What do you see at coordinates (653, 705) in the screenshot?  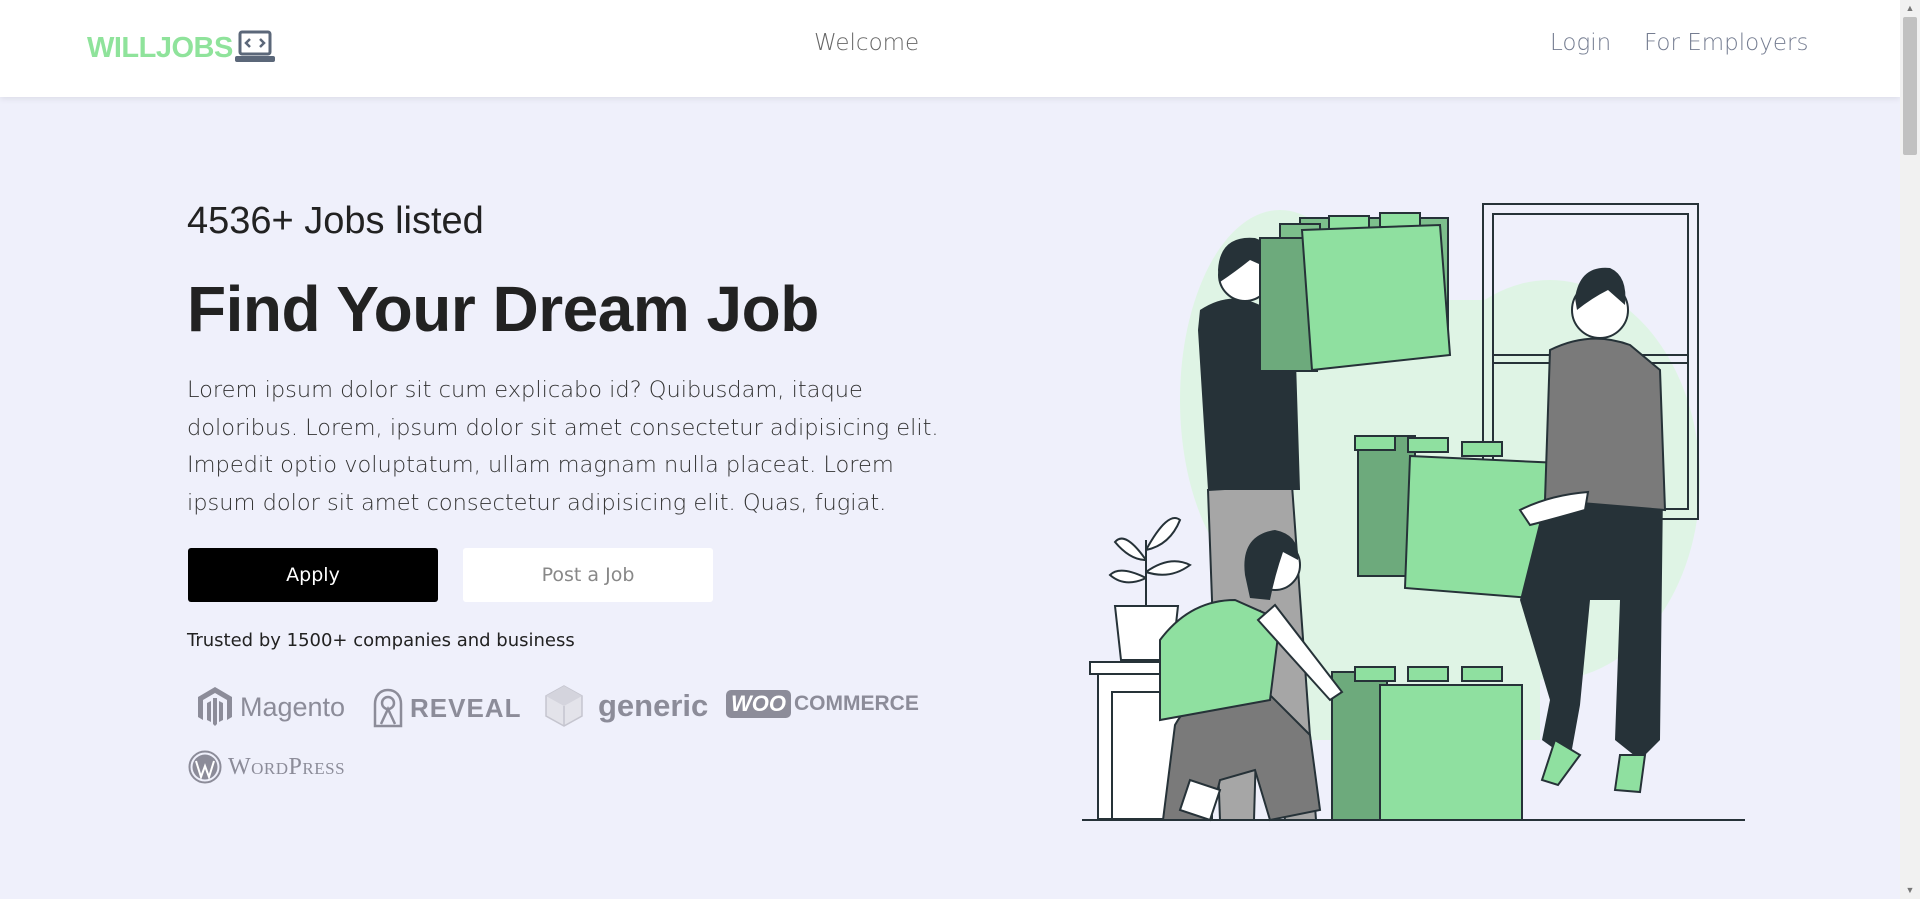 I see `partner-name: generic` at bounding box center [653, 705].